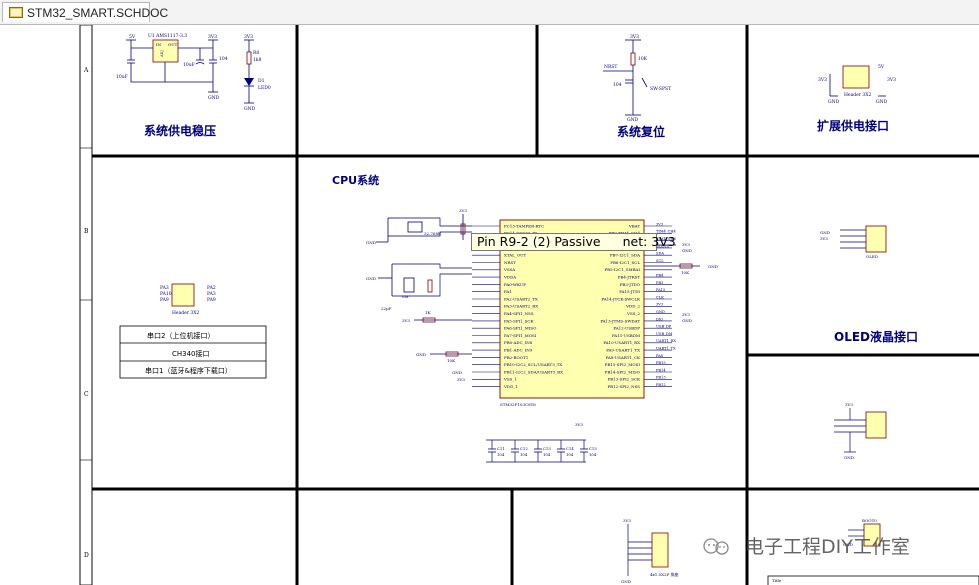  I want to click on mcu-right-net-label: PB15, so click(661, 363).